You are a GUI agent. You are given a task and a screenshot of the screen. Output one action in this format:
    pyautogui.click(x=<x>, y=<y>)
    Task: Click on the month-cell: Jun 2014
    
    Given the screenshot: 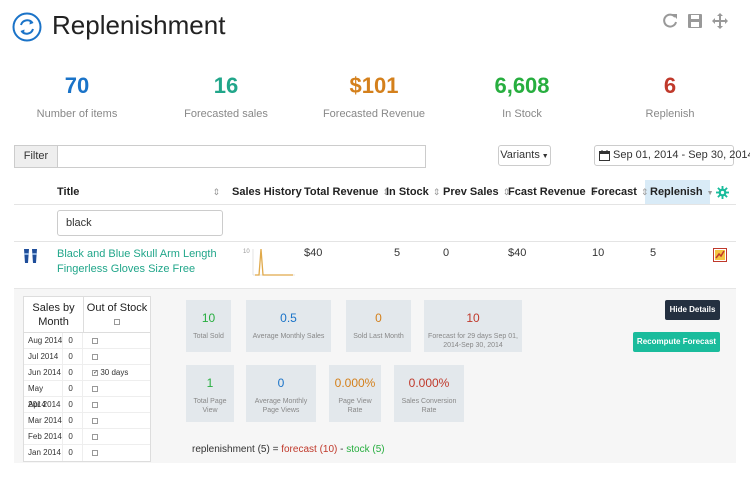 What is the action you would take?
    pyautogui.click(x=44, y=372)
    